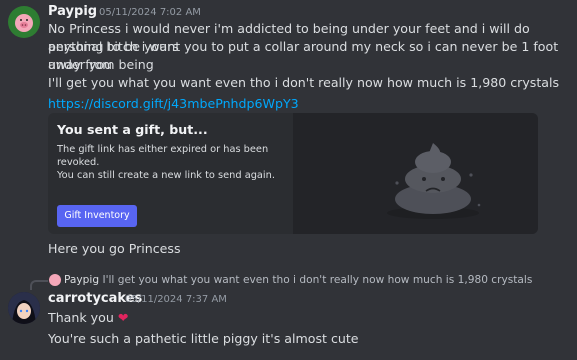 The height and width of the screenshot is (360, 577). I want to click on message-author: Paypig, so click(72, 11).